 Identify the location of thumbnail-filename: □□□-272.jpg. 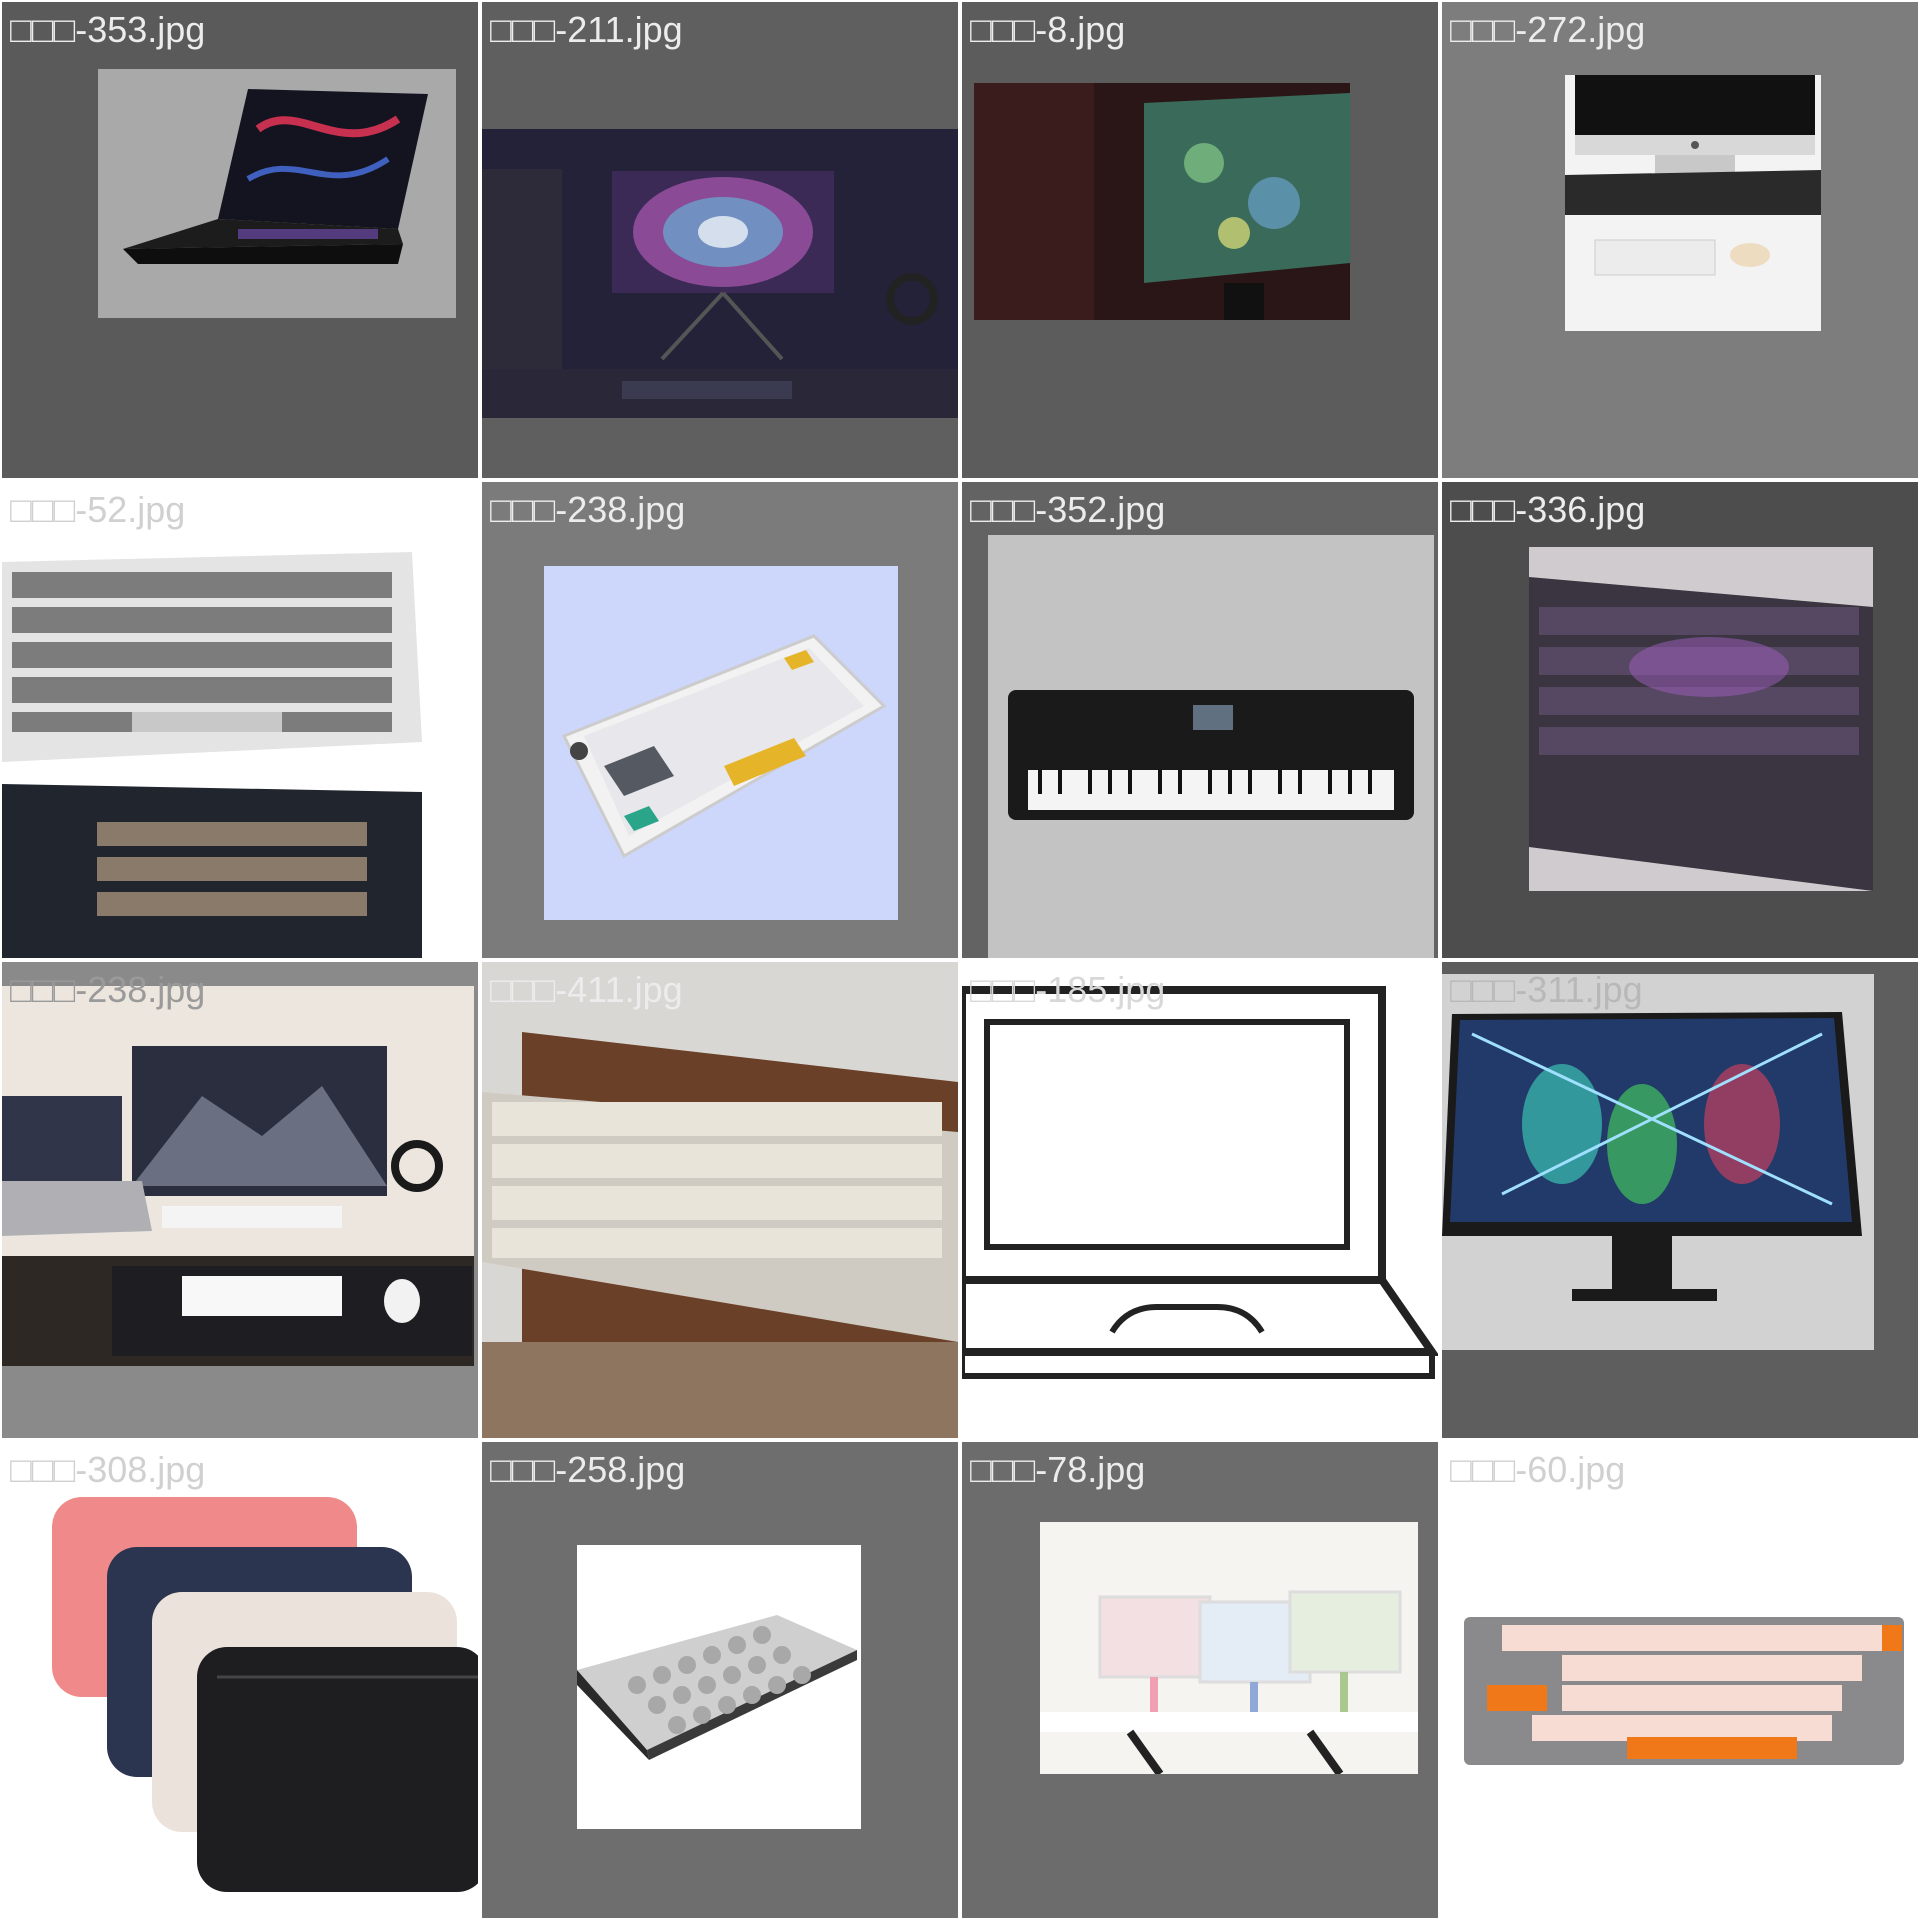
(1547, 30).